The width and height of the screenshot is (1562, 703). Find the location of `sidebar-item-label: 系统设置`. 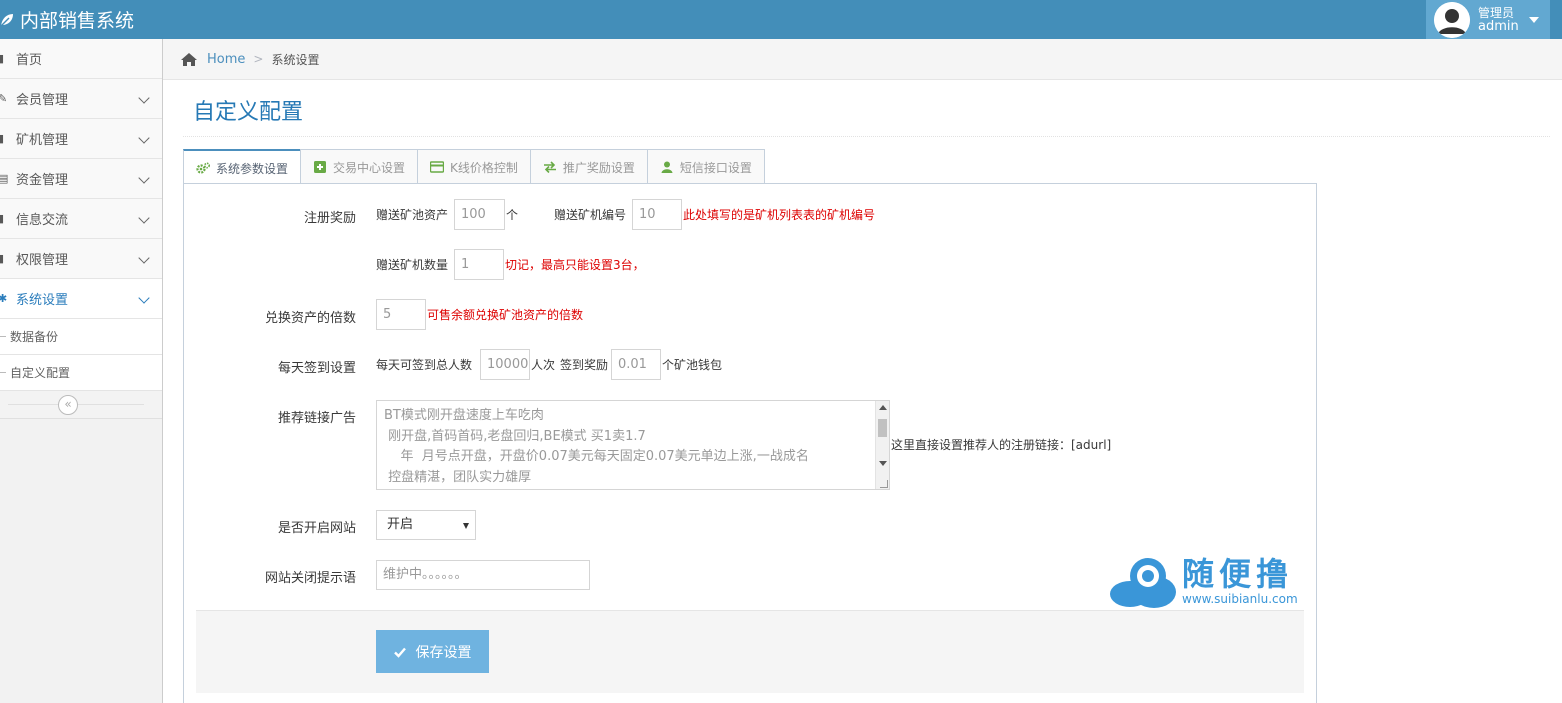

sidebar-item-label: 系统设置 is located at coordinates (42, 300).